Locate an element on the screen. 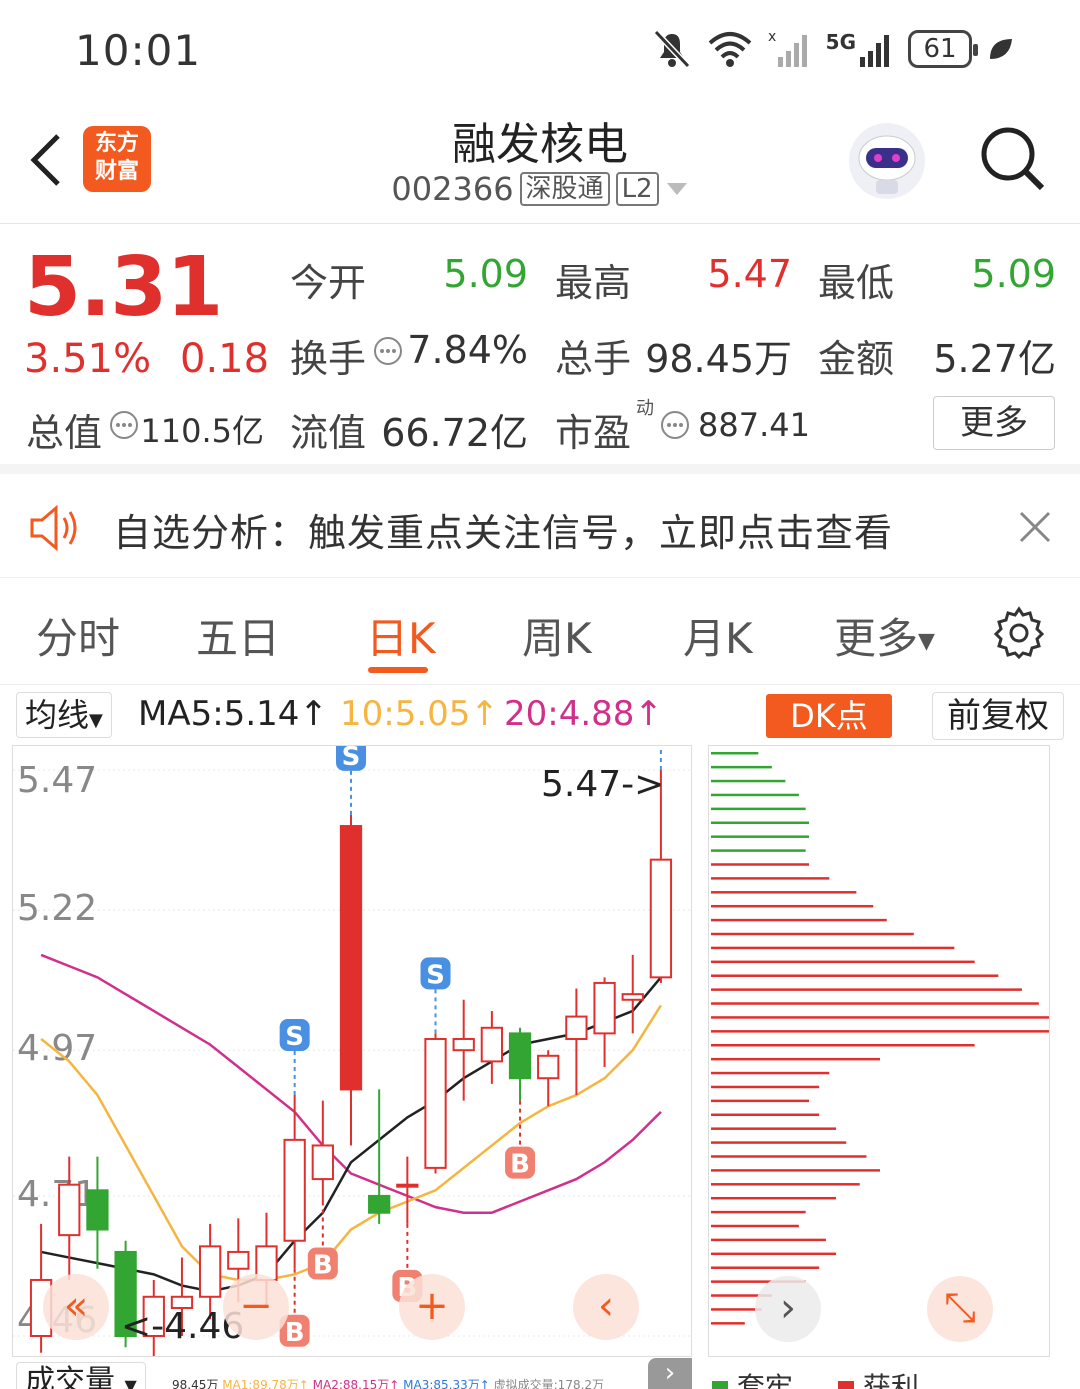  status-icons: x 5G 61 is located at coordinates (833, 49).